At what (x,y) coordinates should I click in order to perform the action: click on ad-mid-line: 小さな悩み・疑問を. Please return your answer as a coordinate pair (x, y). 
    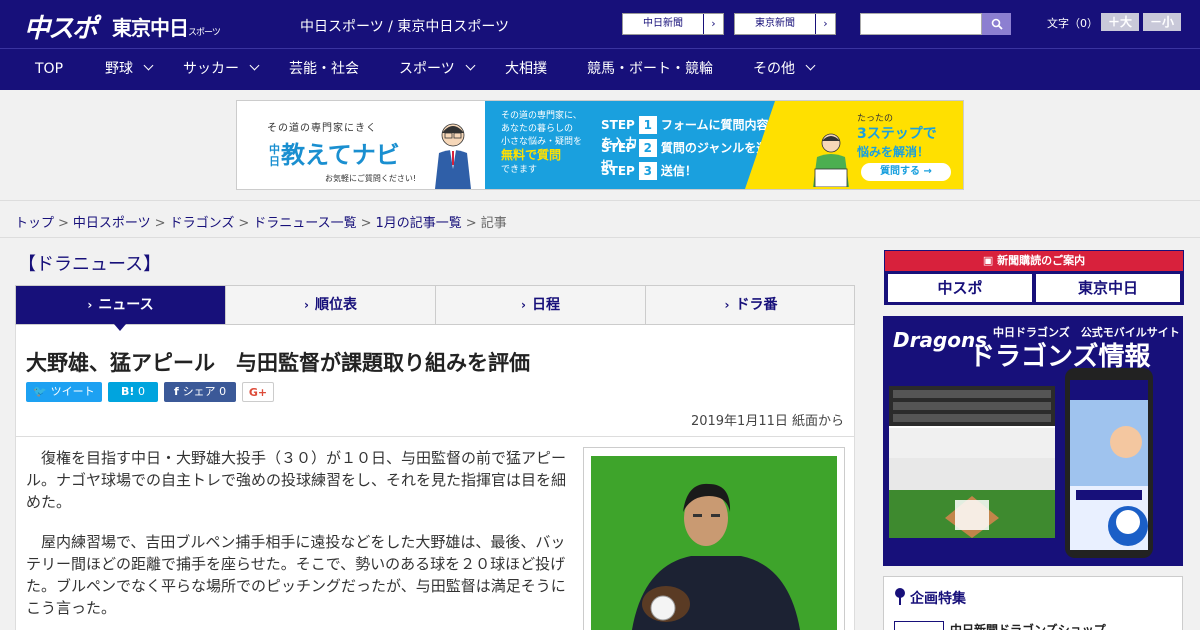
    Looking at the image, I should click on (542, 142).